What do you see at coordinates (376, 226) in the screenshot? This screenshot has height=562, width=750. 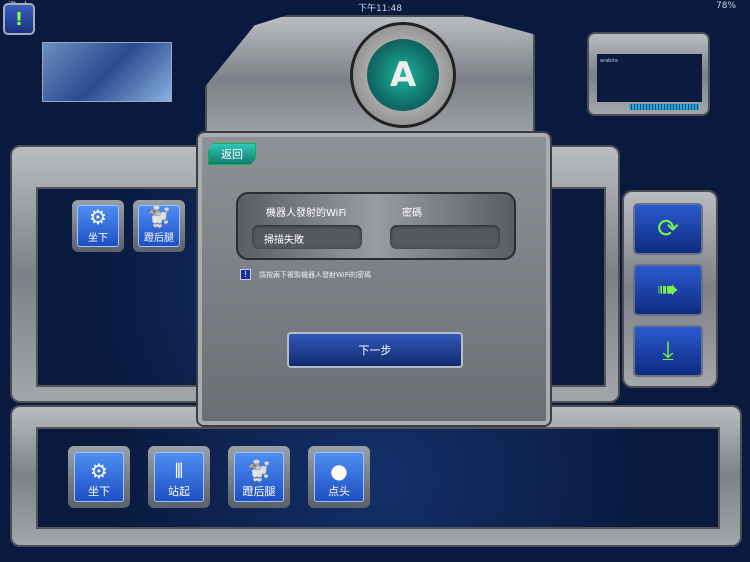 I see `wifi-slot: 機器人發射的WiFi 密碼 掃描失敗` at bounding box center [376, 226].